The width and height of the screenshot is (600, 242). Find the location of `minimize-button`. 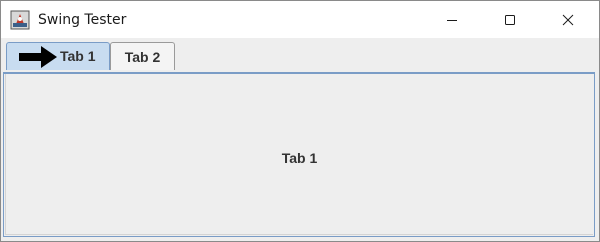

minimize-button is located at coordinates (452, 19).